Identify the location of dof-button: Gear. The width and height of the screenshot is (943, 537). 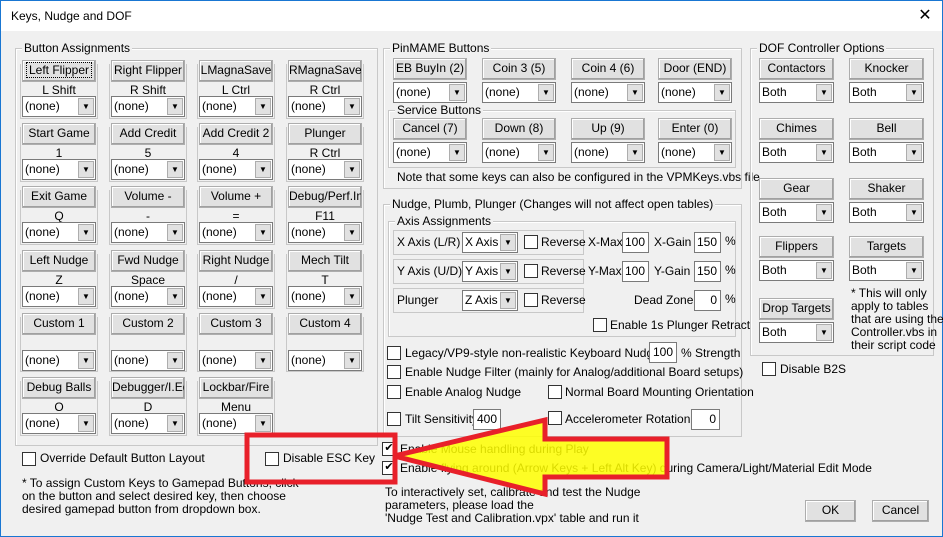
(796, 189).